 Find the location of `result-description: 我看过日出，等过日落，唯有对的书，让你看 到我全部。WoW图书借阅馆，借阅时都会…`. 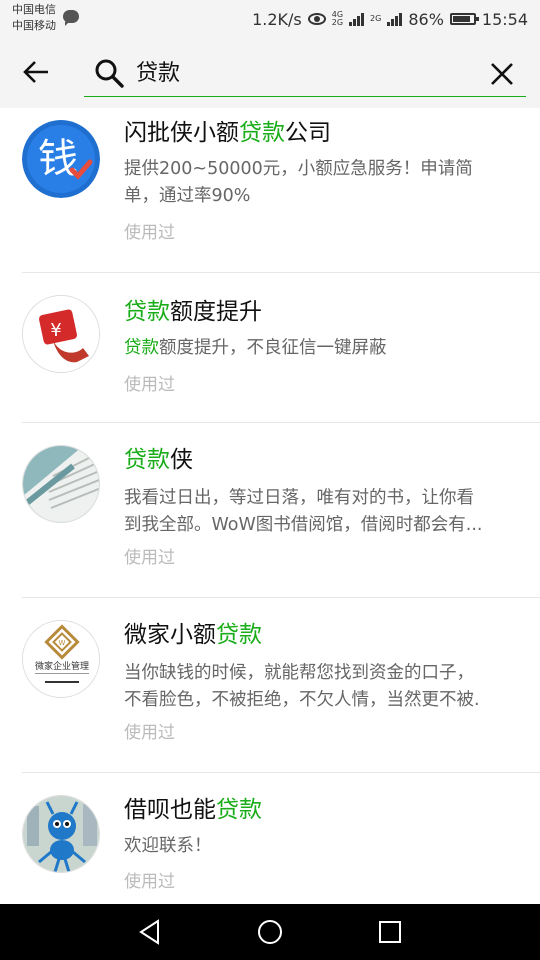

result-description: 我看过日出，等过日落，唯有对的书，让你看 到我全部。WoW图书借阅馆，借阅时都会… is located at coordinates (324, 512).